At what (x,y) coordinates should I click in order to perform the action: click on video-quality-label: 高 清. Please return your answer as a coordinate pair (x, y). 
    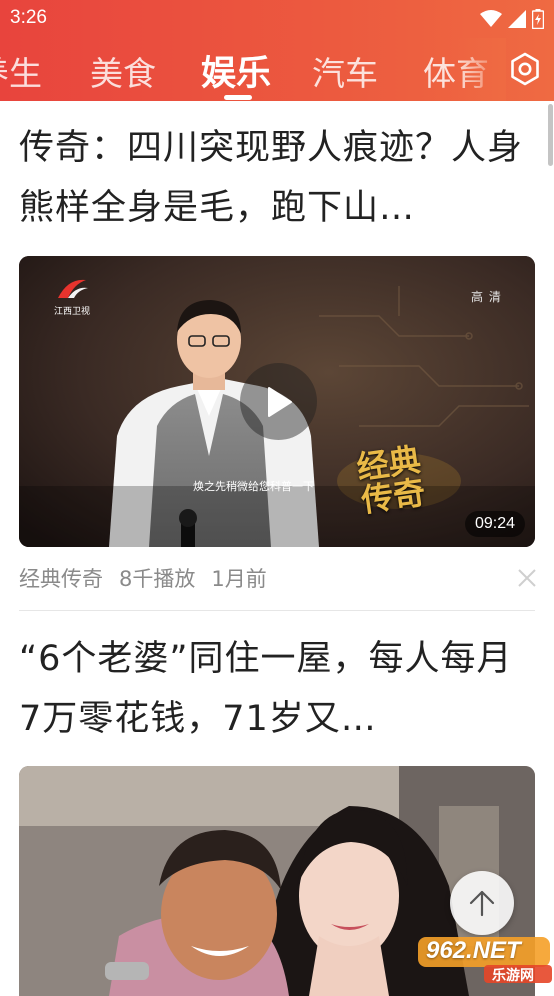
    Looking at the image, I should click on (486, 297).